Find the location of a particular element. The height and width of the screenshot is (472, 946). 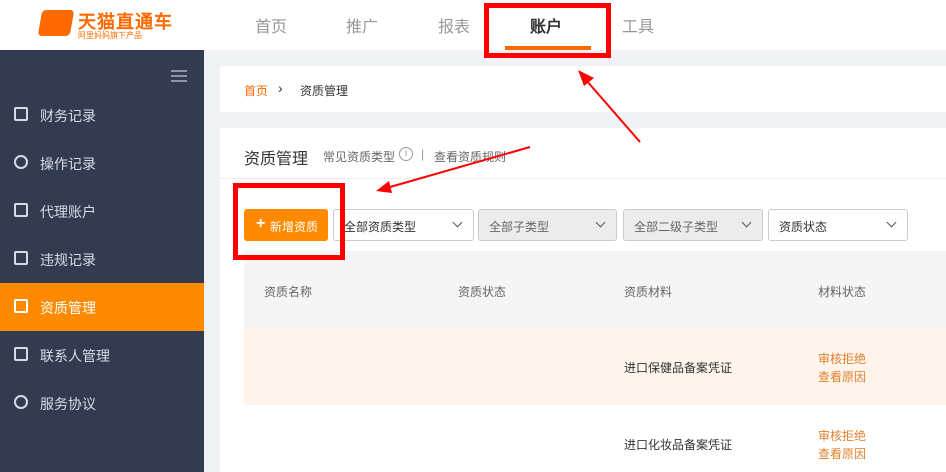

annotation-arrows is located at coordinates (508, 131).